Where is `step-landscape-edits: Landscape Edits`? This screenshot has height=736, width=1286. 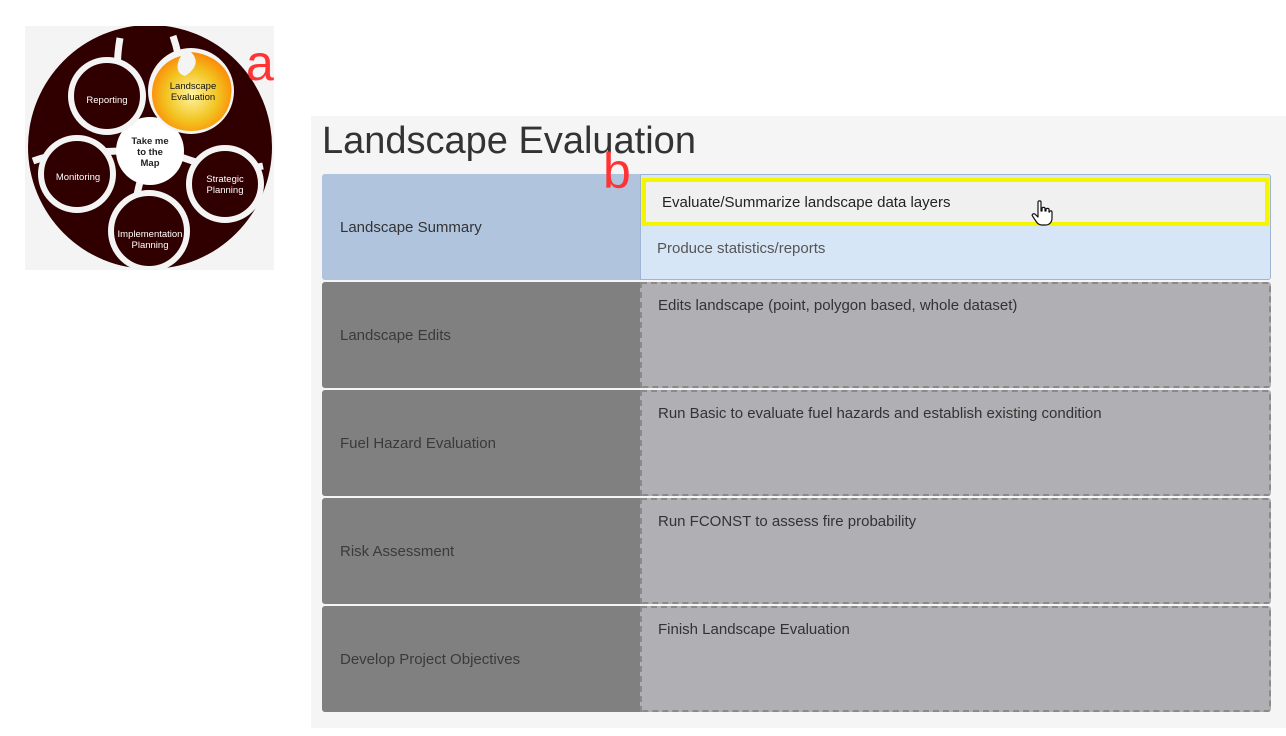
step-landscape-edits: Landscape Edits is located at coordinates (481, 335).